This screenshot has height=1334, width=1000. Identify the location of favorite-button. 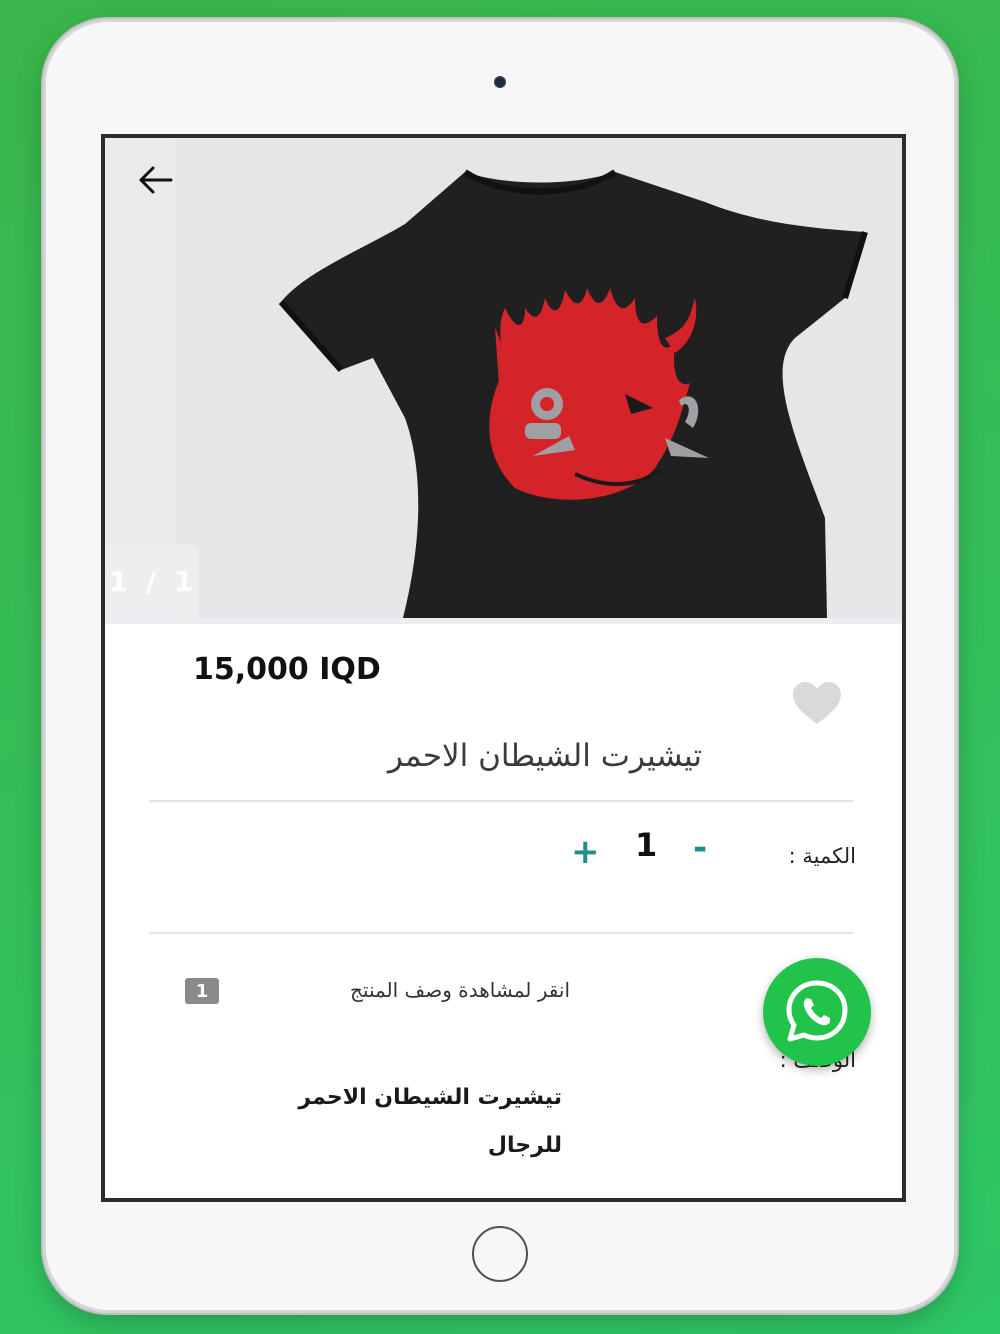
(817, 703).